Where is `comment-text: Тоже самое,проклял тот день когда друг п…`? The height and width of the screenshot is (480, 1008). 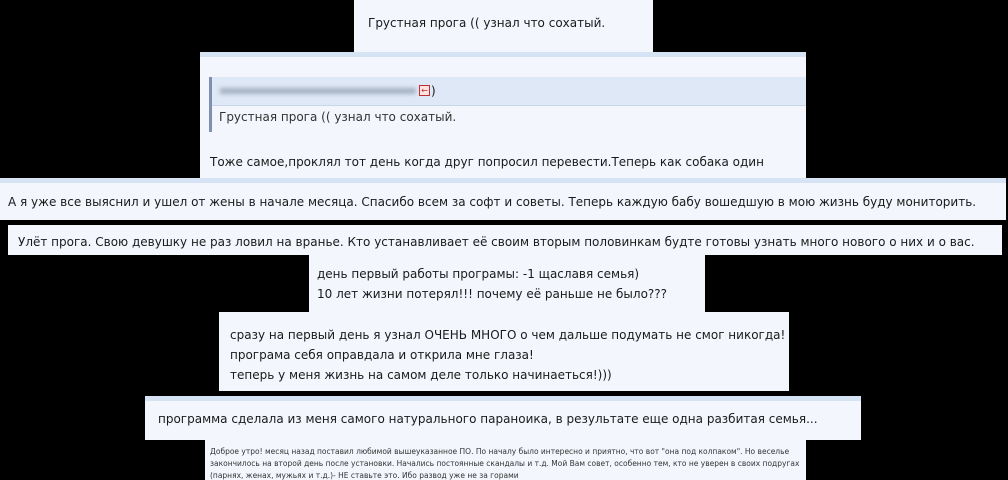 comment-text: Тоже самое,проклял тот день когда друг п… is located at coordinates (487, 162).